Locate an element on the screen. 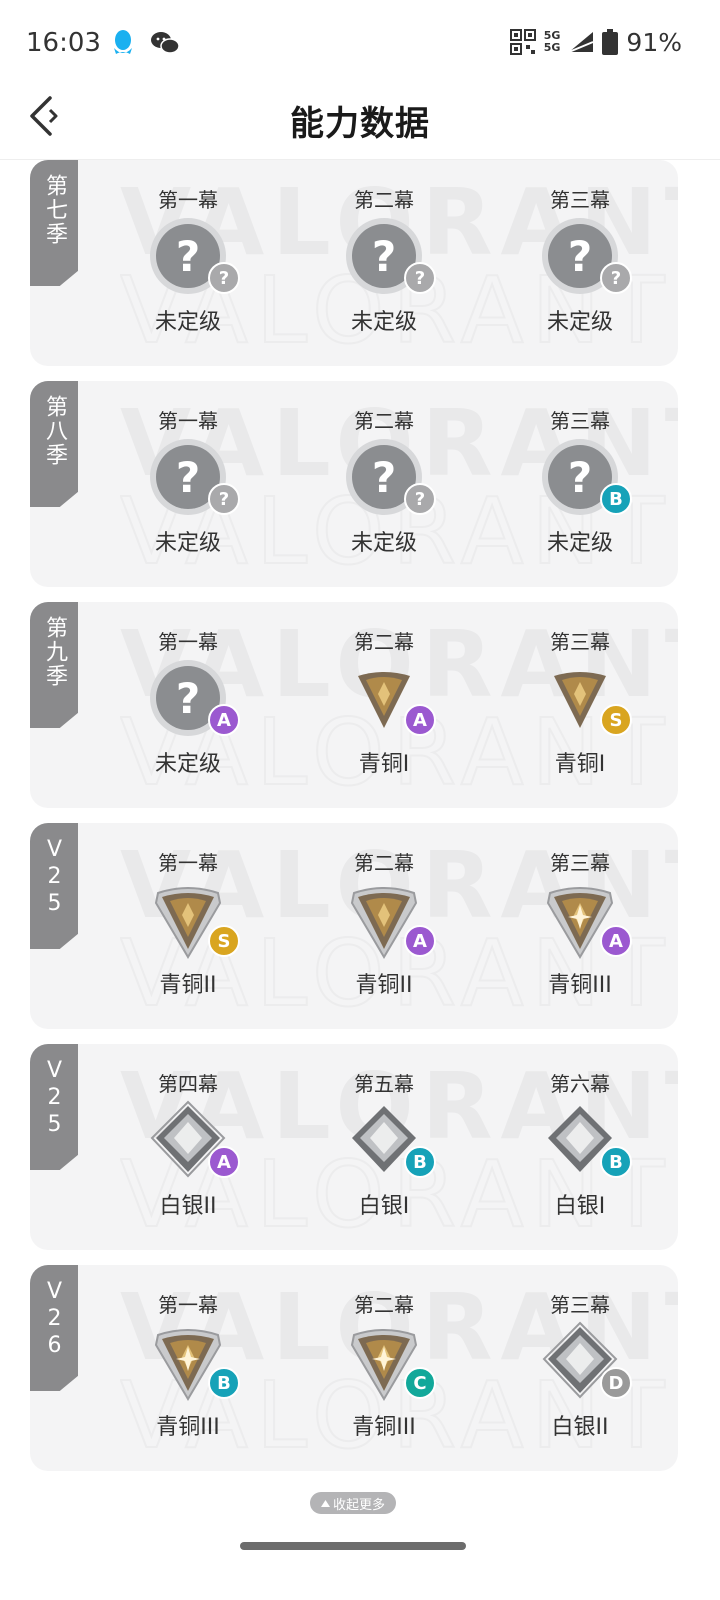 The width and height of the screenshot is (720, 1600). act-label: 第六幕 is located at coordinates (580, 1084).